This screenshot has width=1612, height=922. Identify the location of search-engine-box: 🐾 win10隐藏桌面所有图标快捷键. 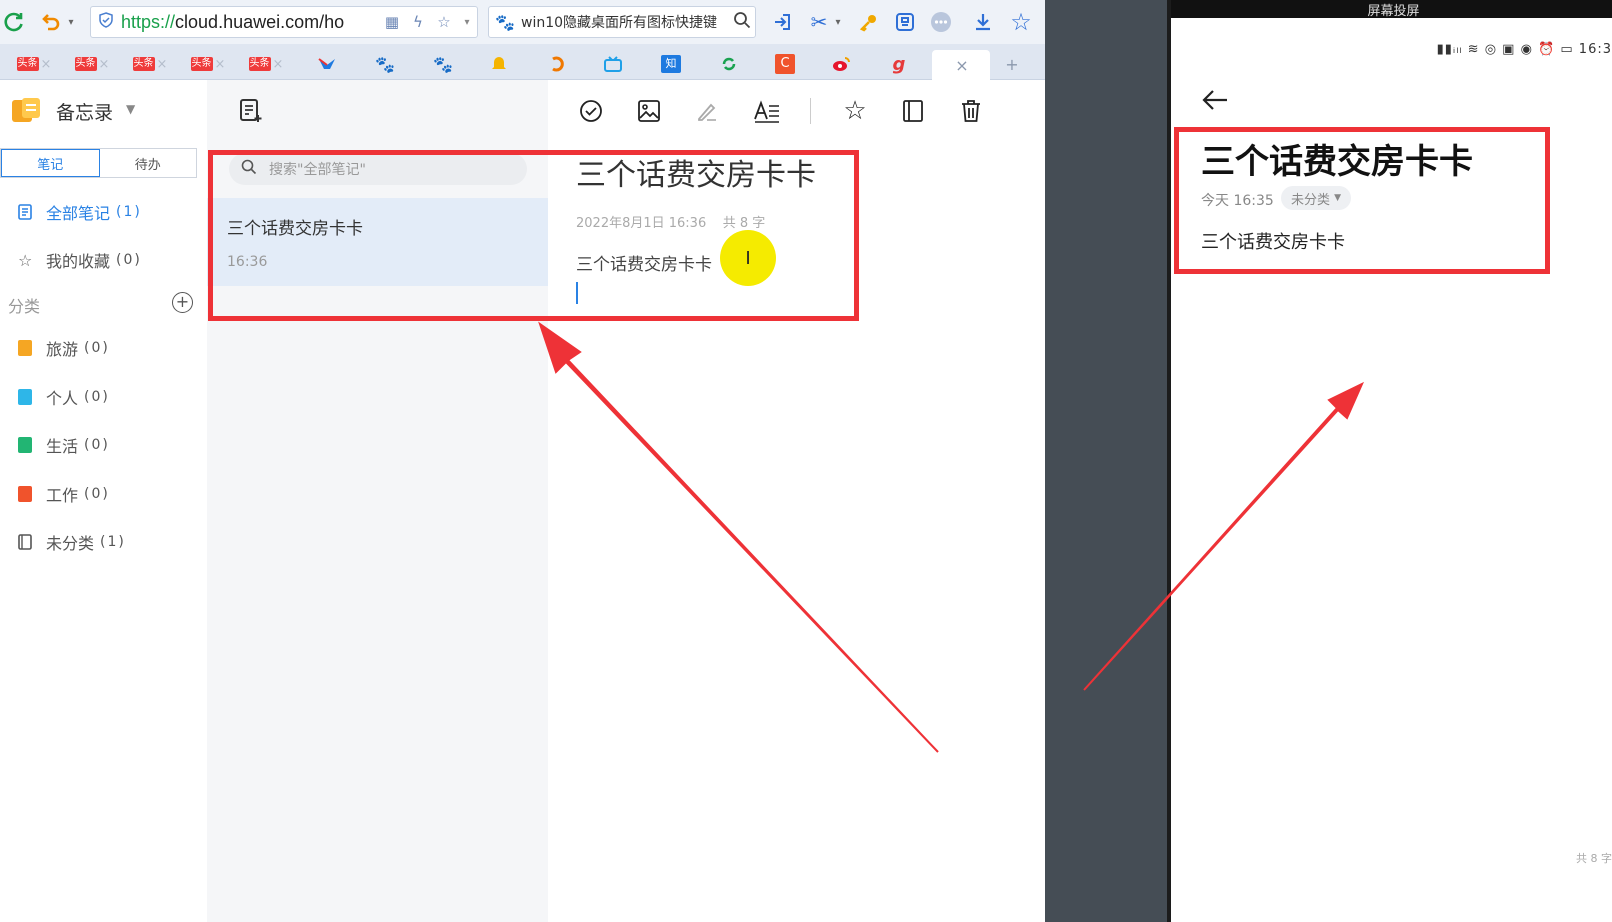
(622, 22).